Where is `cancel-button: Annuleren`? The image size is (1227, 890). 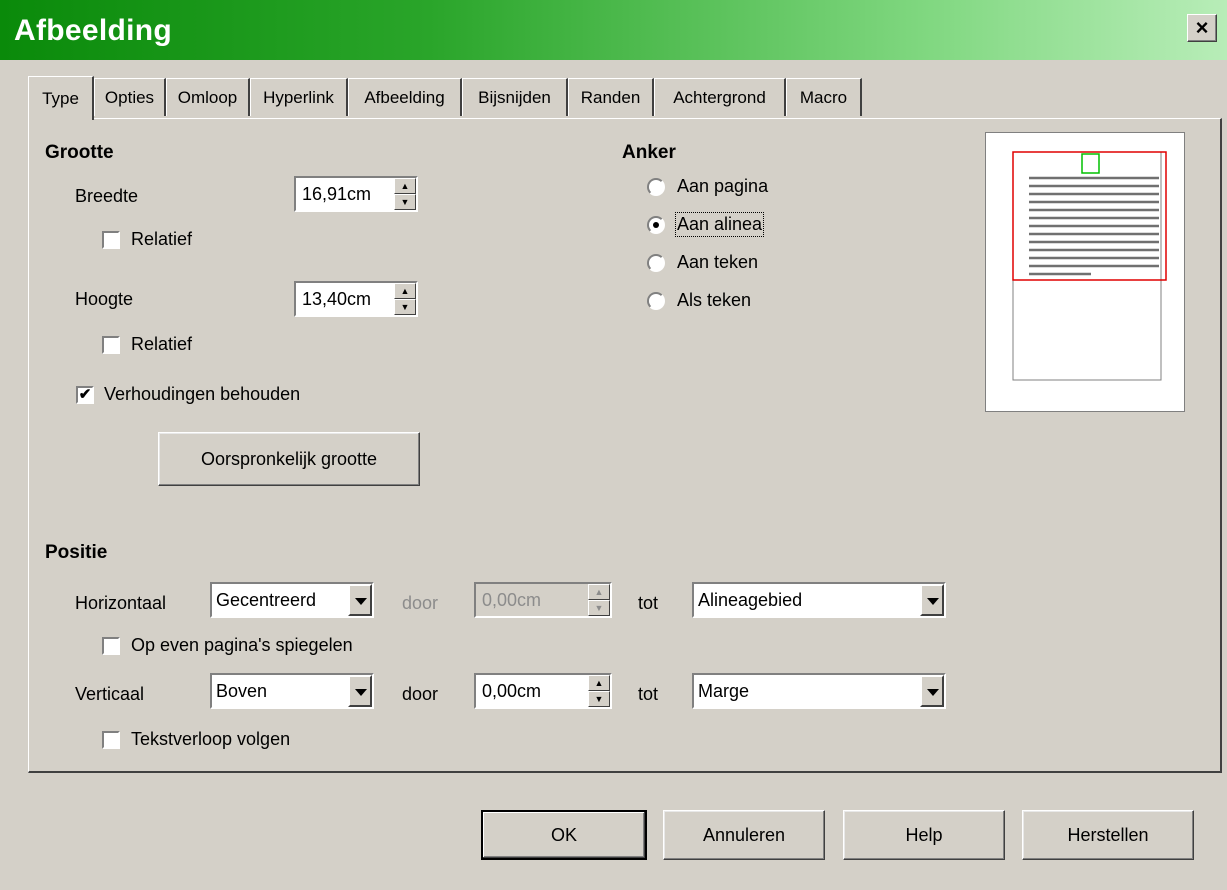 cancel-button: Annuleren is located at coordinates (744, 835).